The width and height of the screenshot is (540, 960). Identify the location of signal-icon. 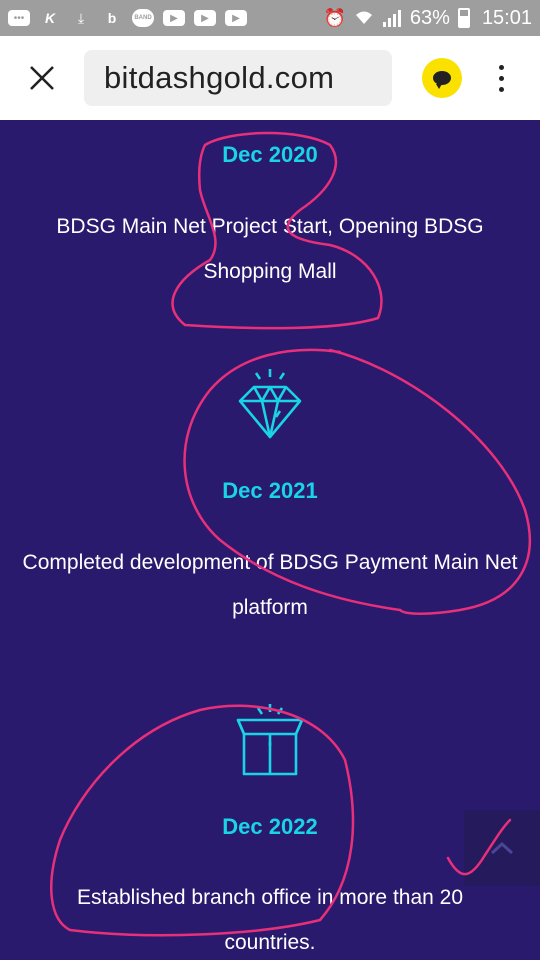
(391, 18).